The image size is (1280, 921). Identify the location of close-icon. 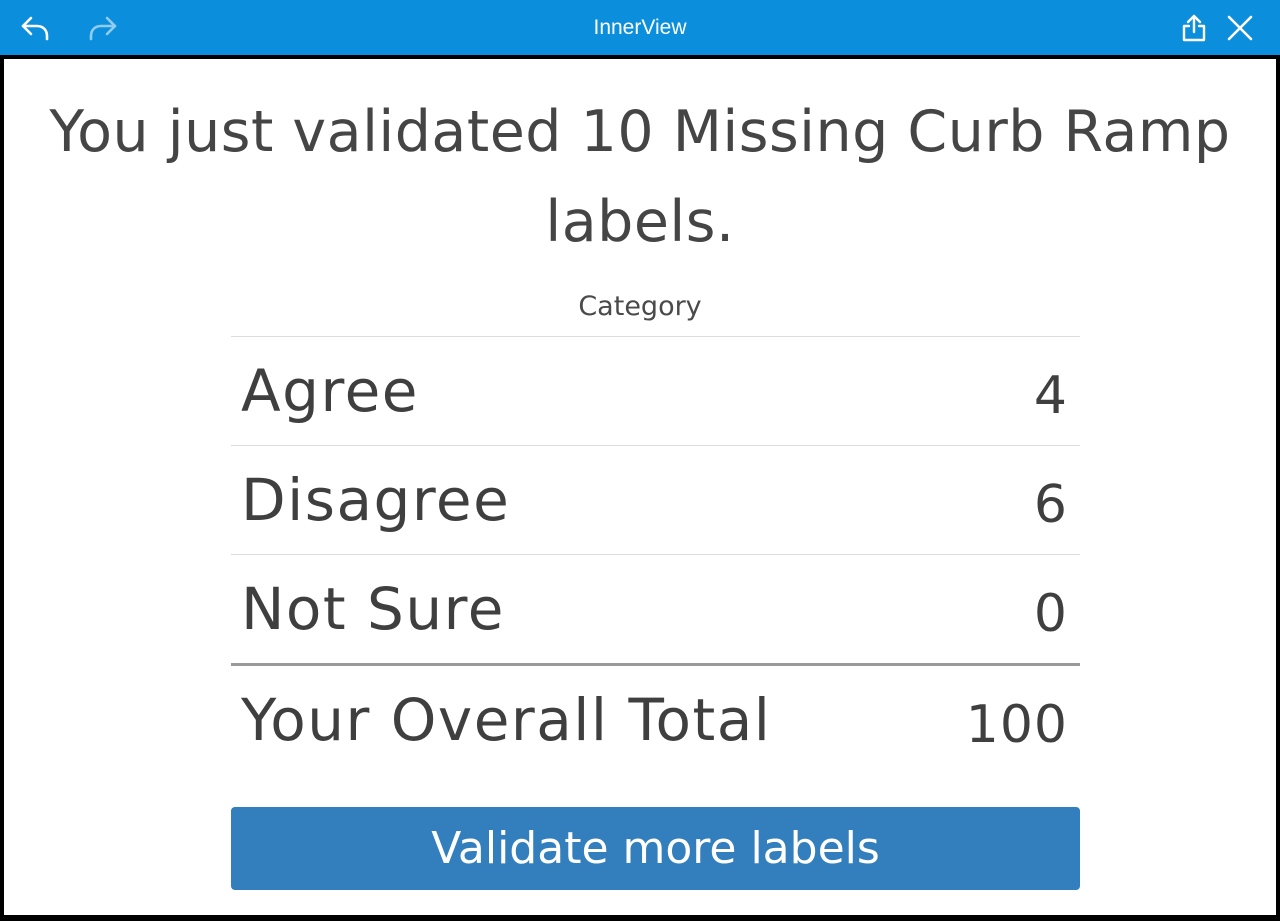
(1240, 28).